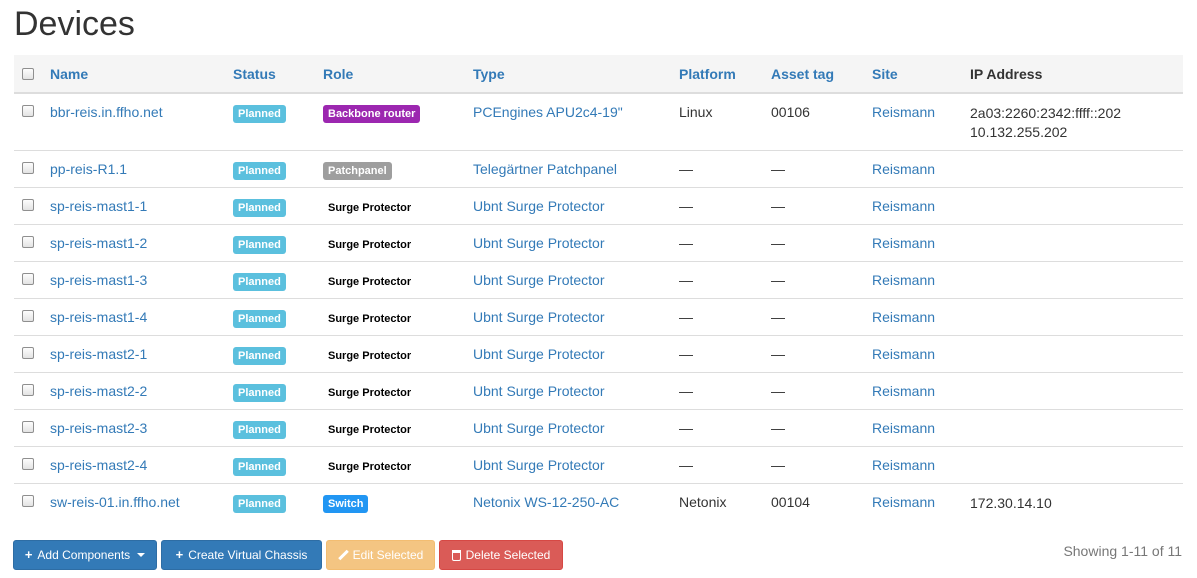 This screenshot has height=578, width=1197. What do you see at coordinates (548, 112) in the screenshot?
I see `device-type-link: PCEngines APU2c4-19"` at bounding box center [548, 112].